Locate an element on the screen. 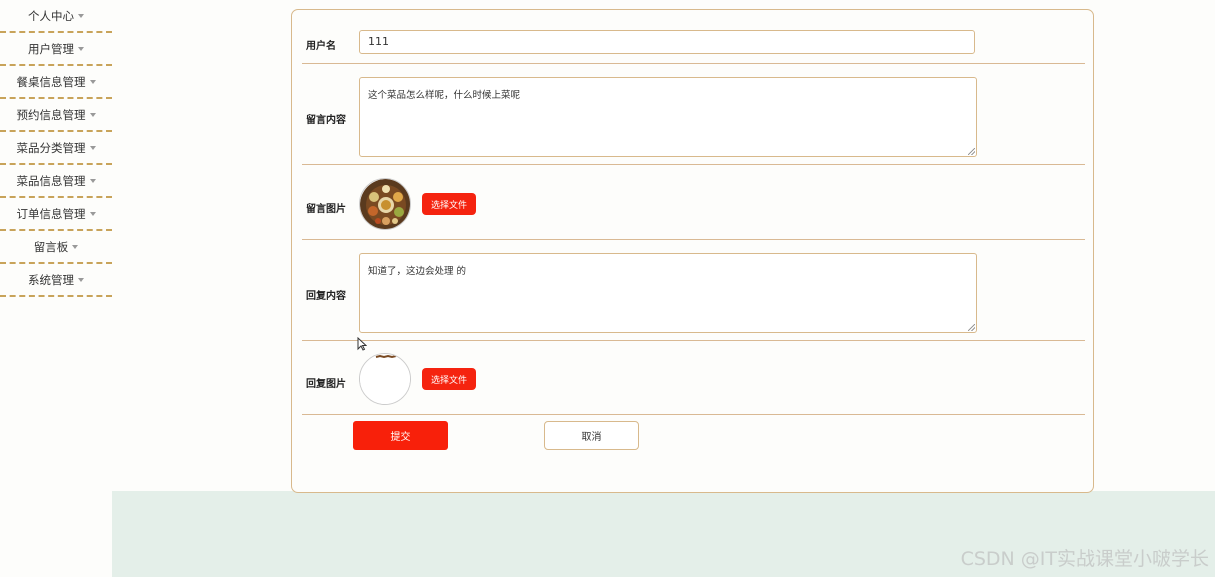  sidebar-item-label: 餐桌信息管理 is located at coordinates (51, 81).